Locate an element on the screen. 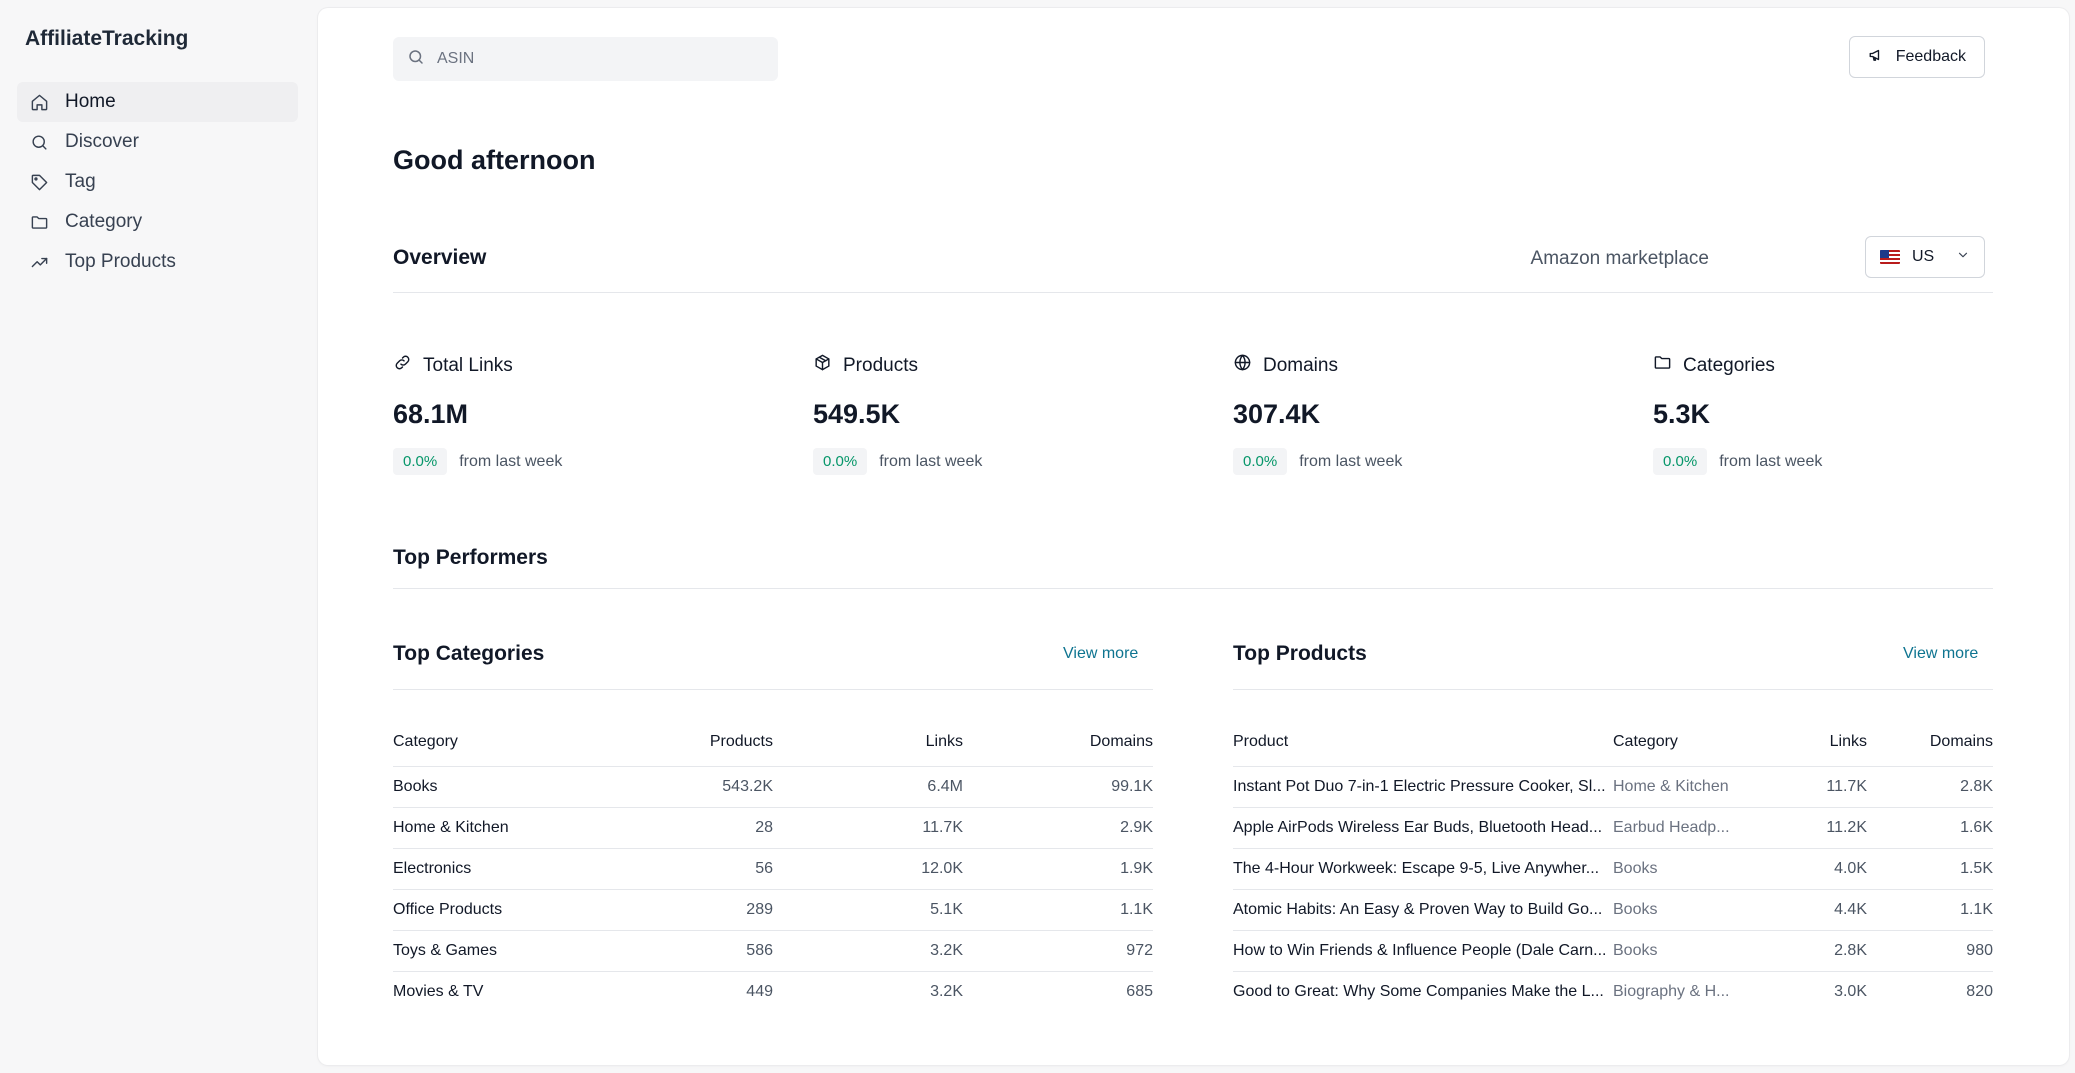 This screenshot has height=1073, width=2075. table-row: Home & Kitchen 28 11.7K 2.9K is located at coordinates (773, 828).